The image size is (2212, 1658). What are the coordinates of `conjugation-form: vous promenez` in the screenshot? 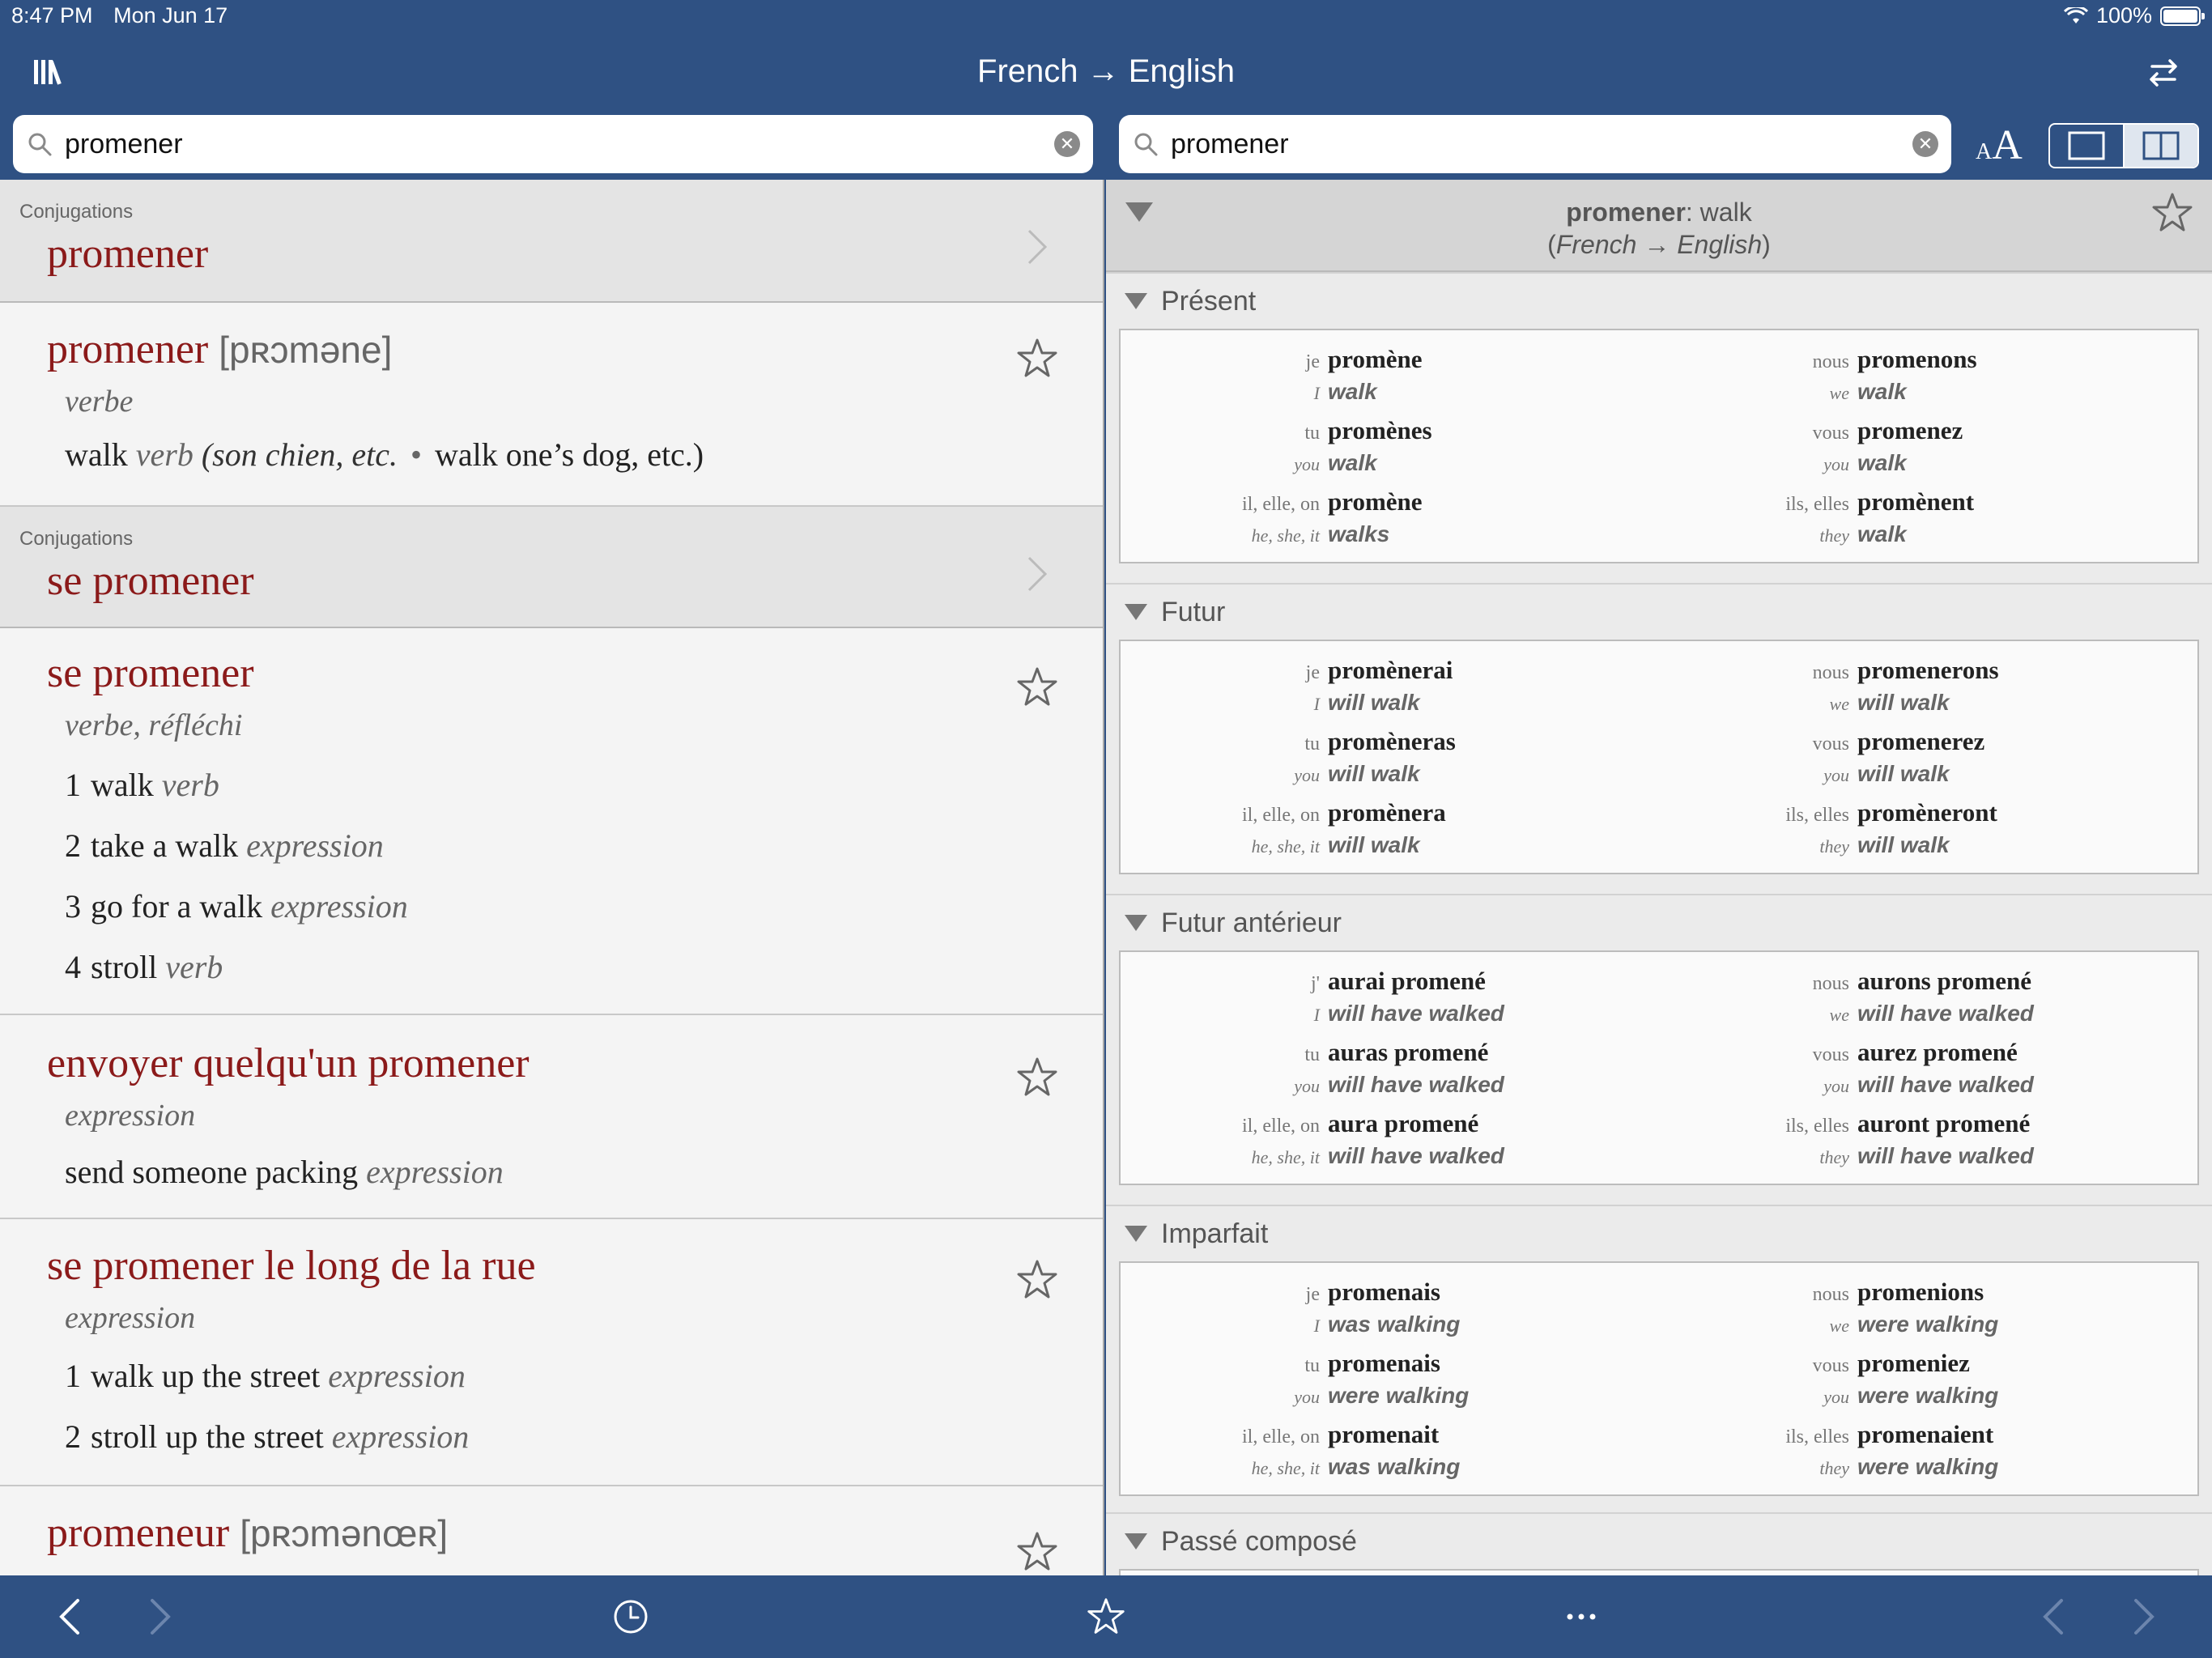 It's located at (1888, 430).